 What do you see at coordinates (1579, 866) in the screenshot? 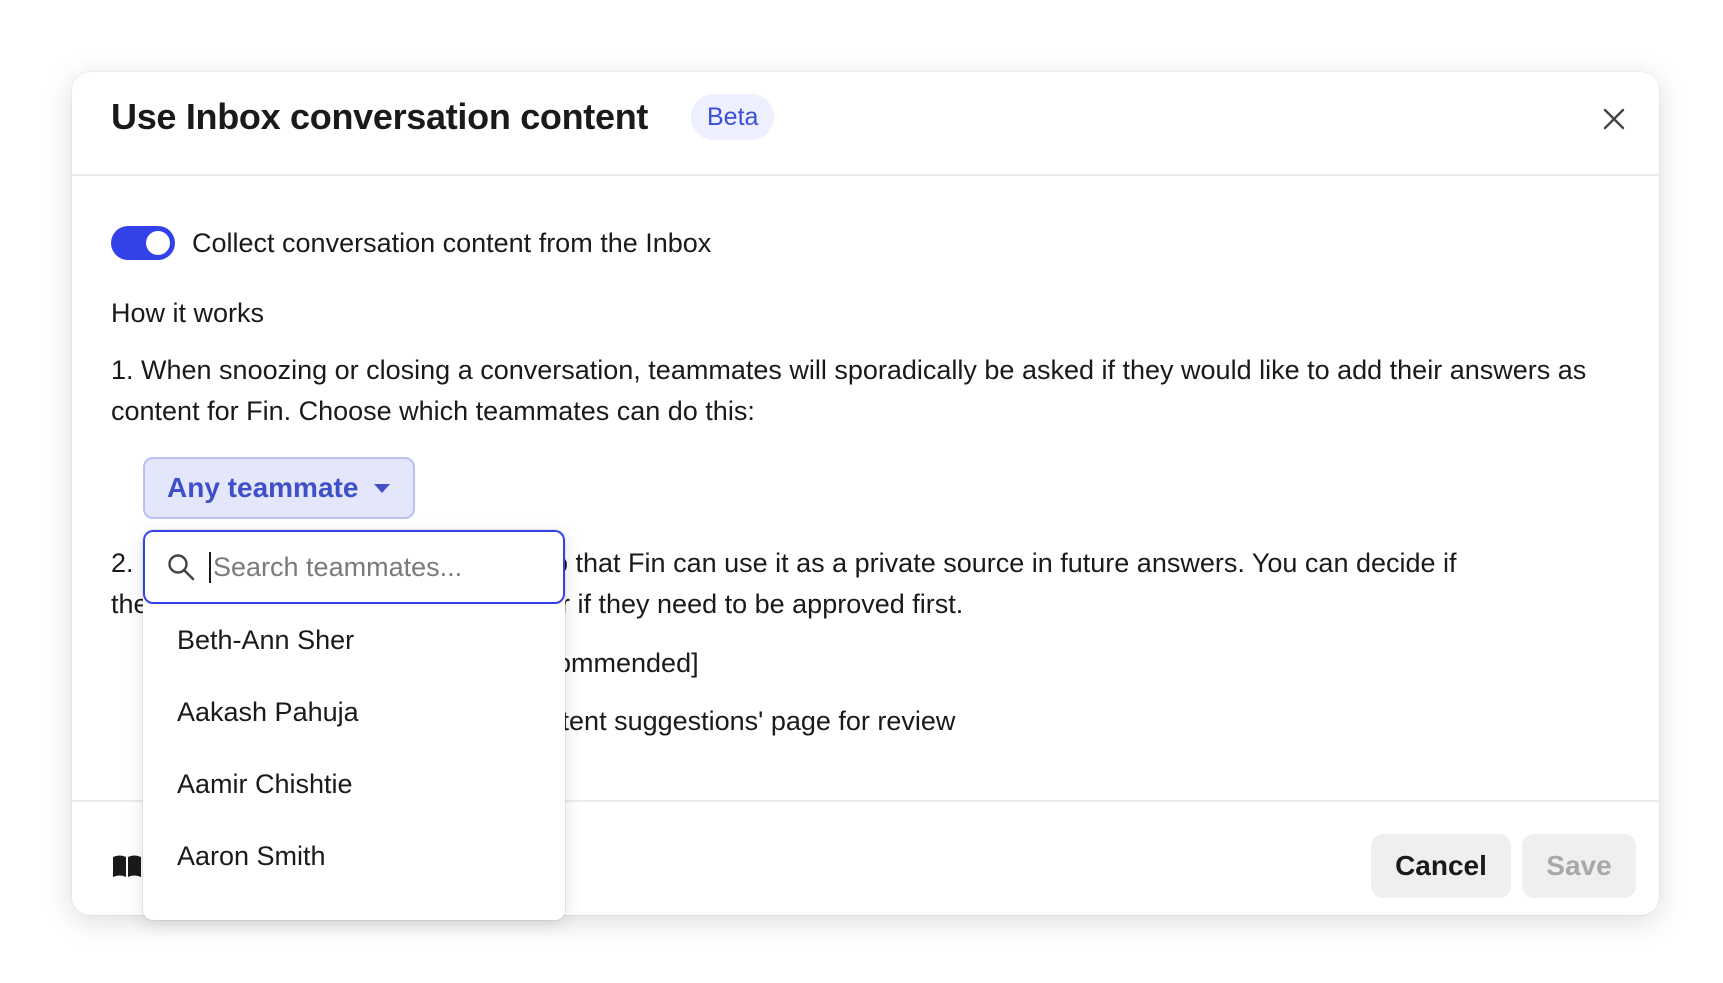
I see `save-button: Save` at bounding box center [1579, 866].